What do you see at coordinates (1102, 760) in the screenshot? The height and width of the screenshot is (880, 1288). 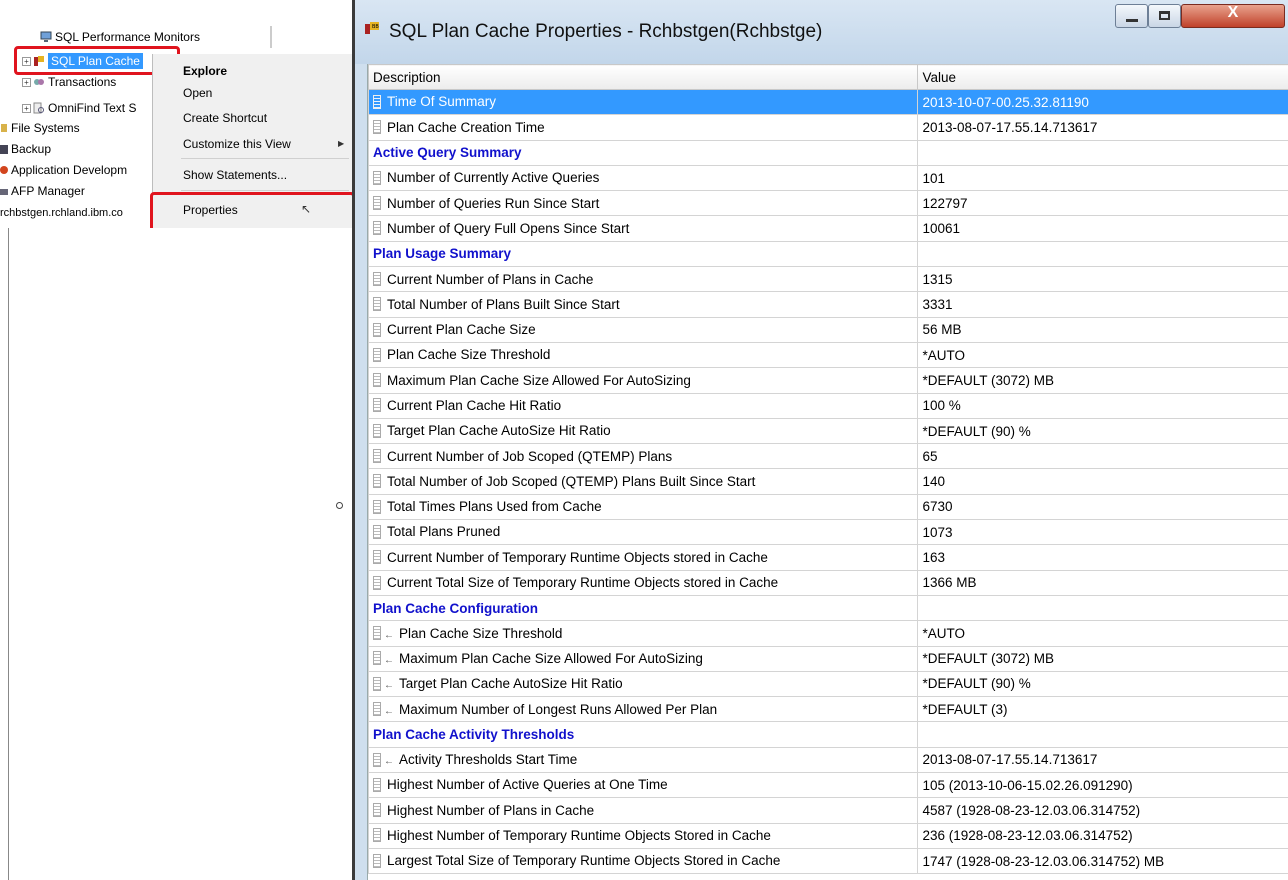 I see `value-cell: 2013-08-07-17.55.14.713617` at bounding box center [1102, 760].